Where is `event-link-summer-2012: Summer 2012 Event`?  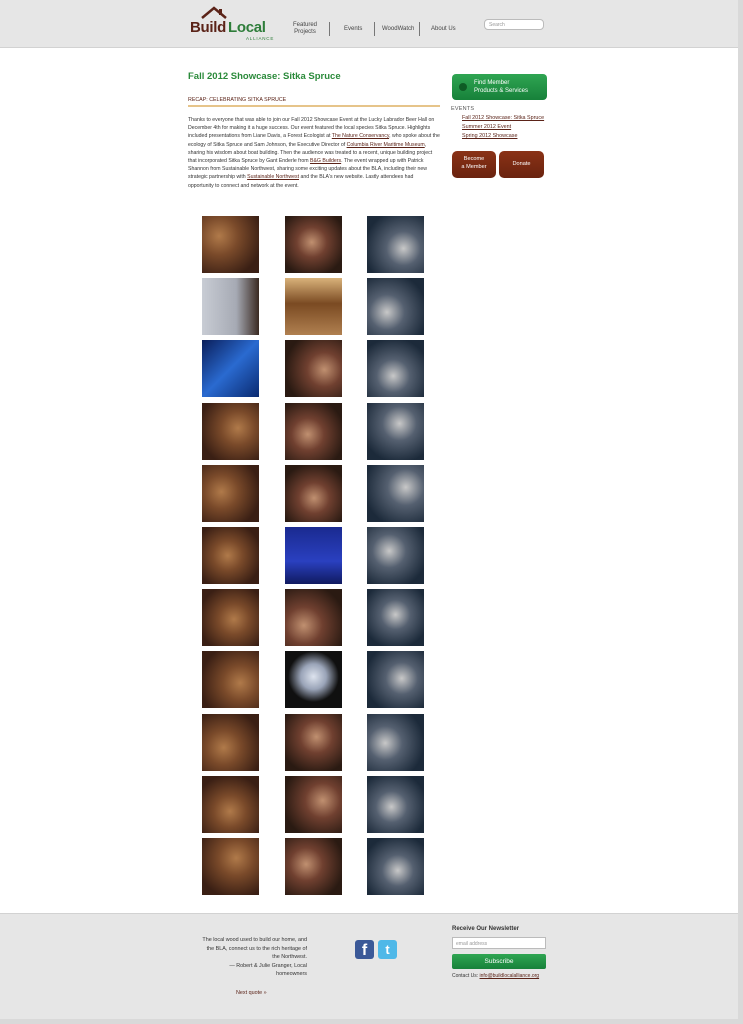
event-link-summer-2012: Summer 2012 Event is located at coordinates (486, 127).